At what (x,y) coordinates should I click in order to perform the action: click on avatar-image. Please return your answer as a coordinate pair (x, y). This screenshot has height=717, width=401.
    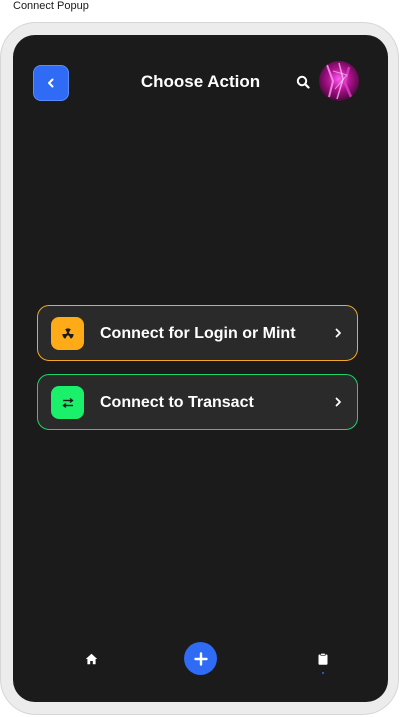
    Looking at the image, I should click on (339, 81).